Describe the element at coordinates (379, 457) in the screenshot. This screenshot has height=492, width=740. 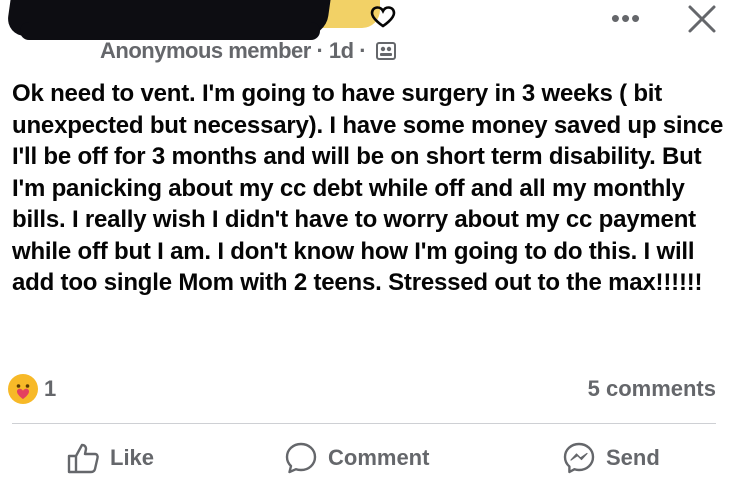
I see `comment-label: Comment` at that location.